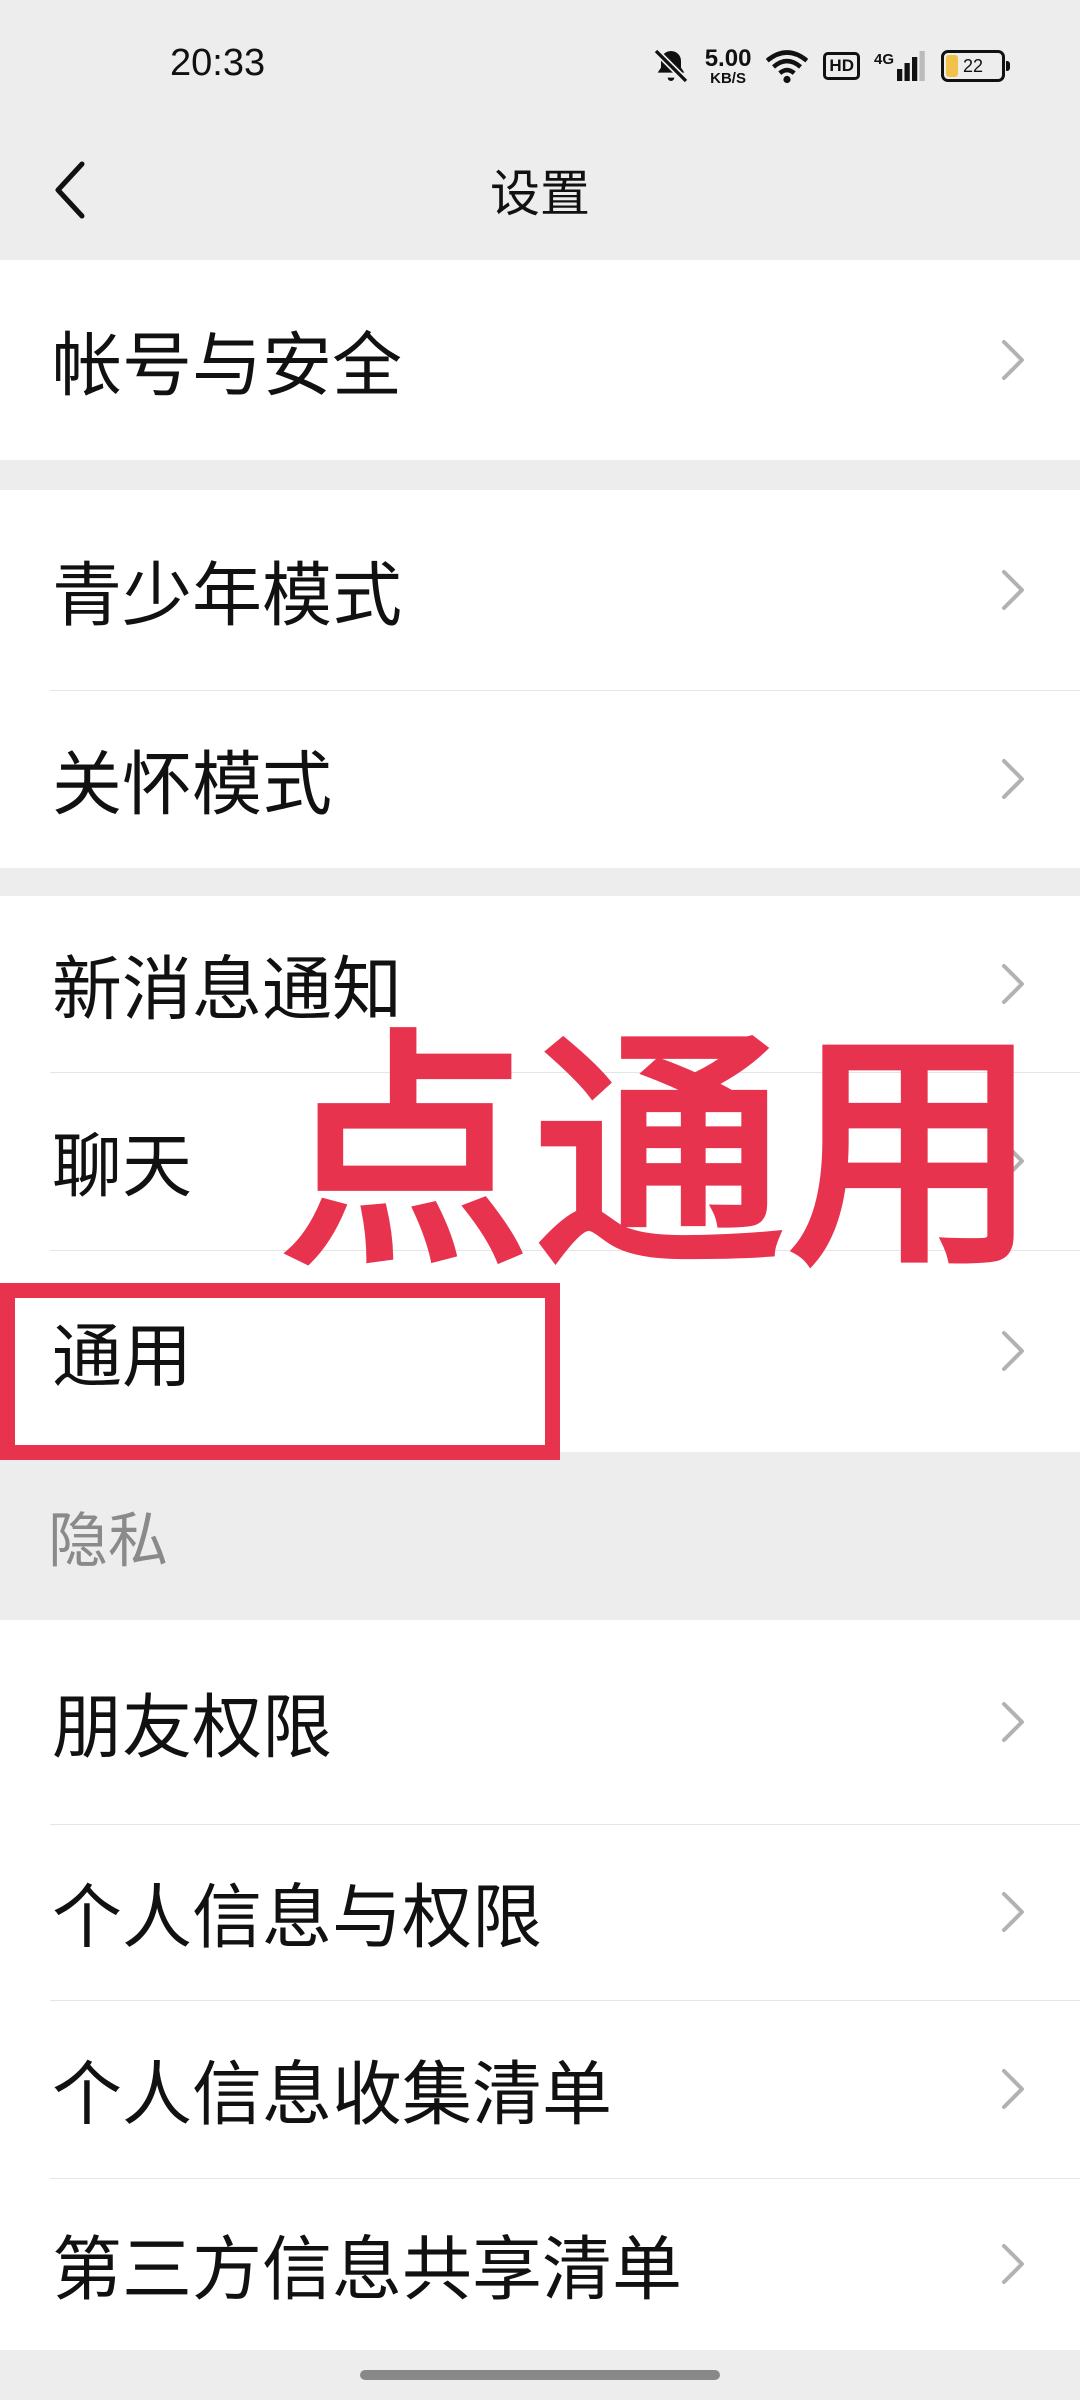 This screenshot has height=2400, width=1080. What do you see at coordinates (540, 779) in the screenshot?
I see `settings-item-care-mode: 关怀模式` at bounding box center [540, 779].